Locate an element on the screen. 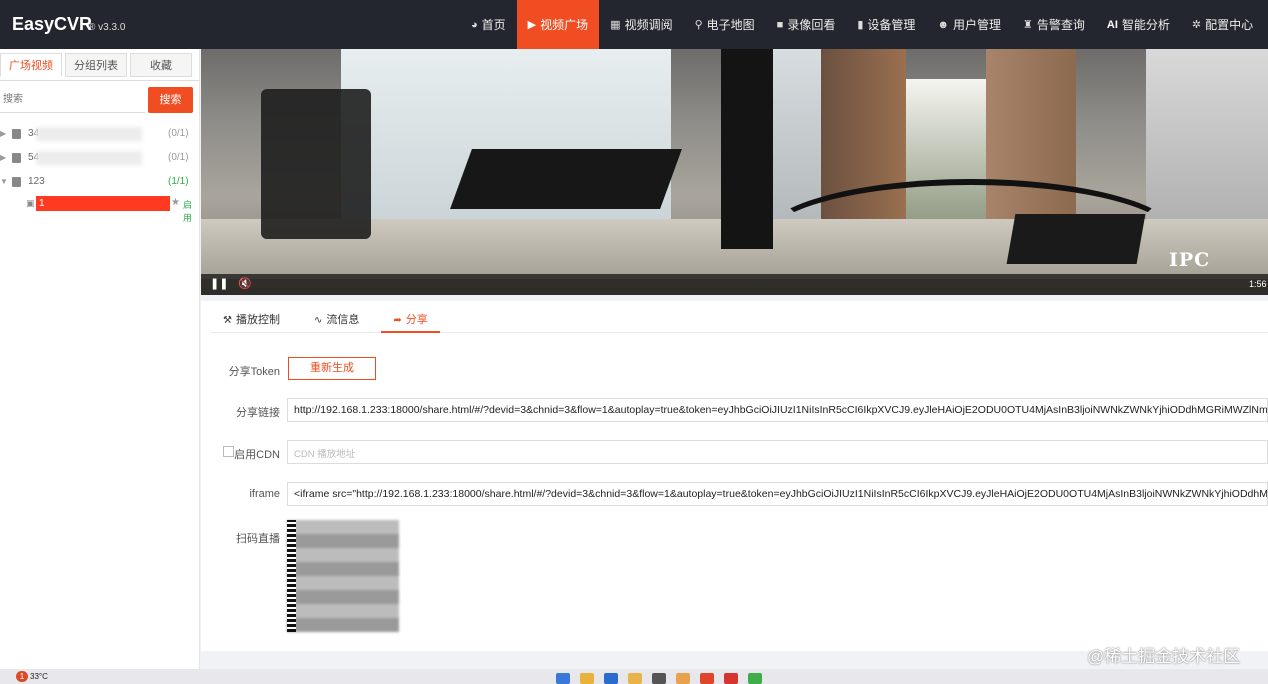  app-logo: EasyCVR is located at coordinates (52, 24).